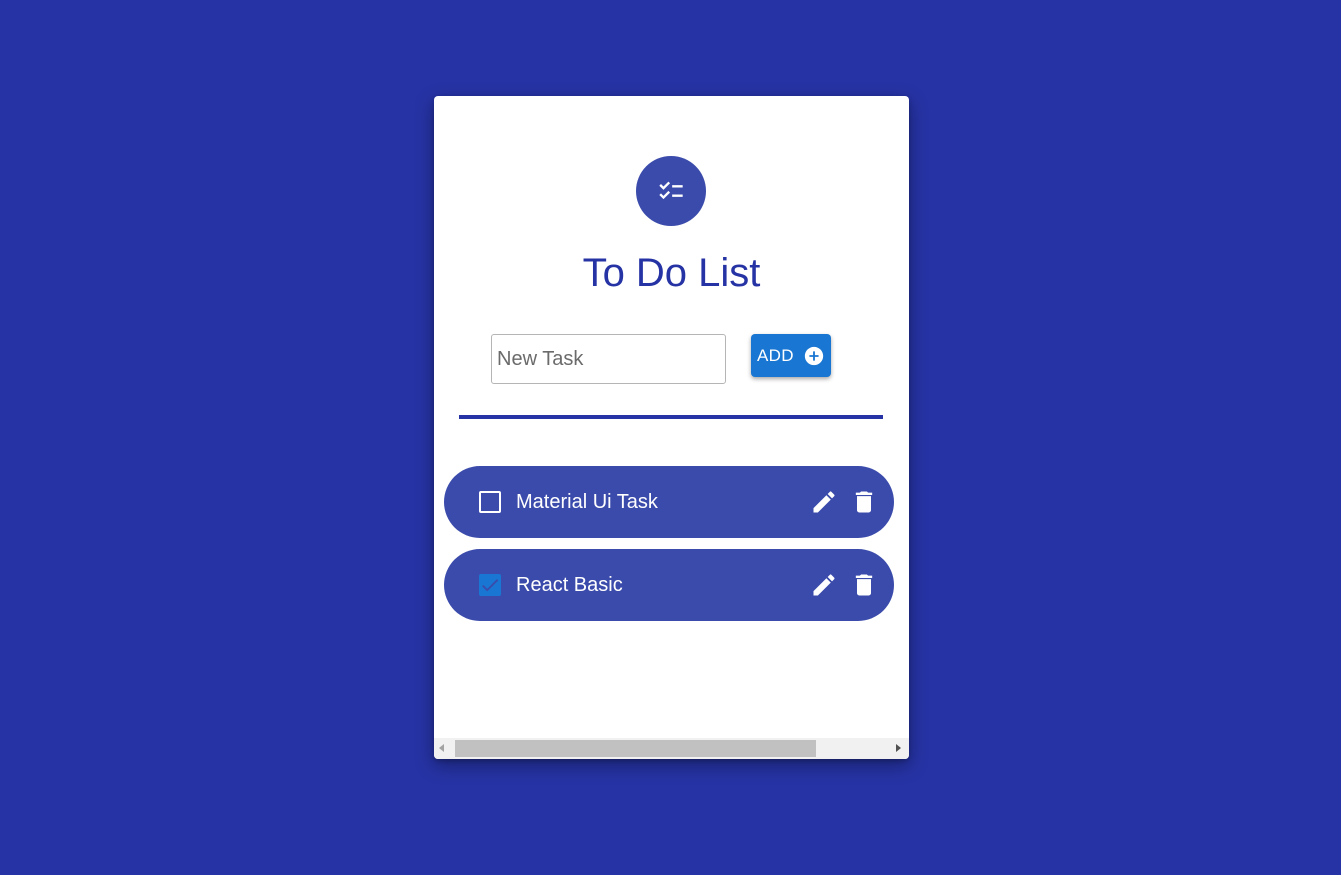  Describe the element at coordinates (669, 585) in the screenshot. I see `list-item: React Basic` at that location.